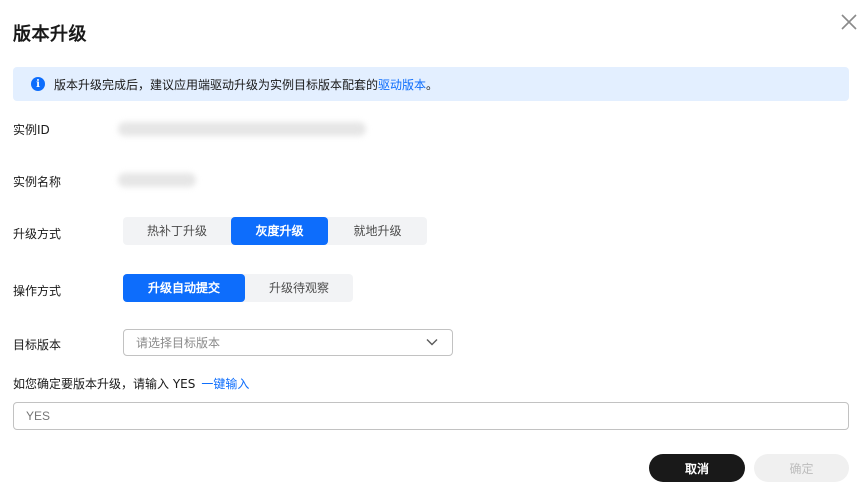 The height and width of the screenshot is (491, 863). I want to click on confirm-input, so click(431, 416).